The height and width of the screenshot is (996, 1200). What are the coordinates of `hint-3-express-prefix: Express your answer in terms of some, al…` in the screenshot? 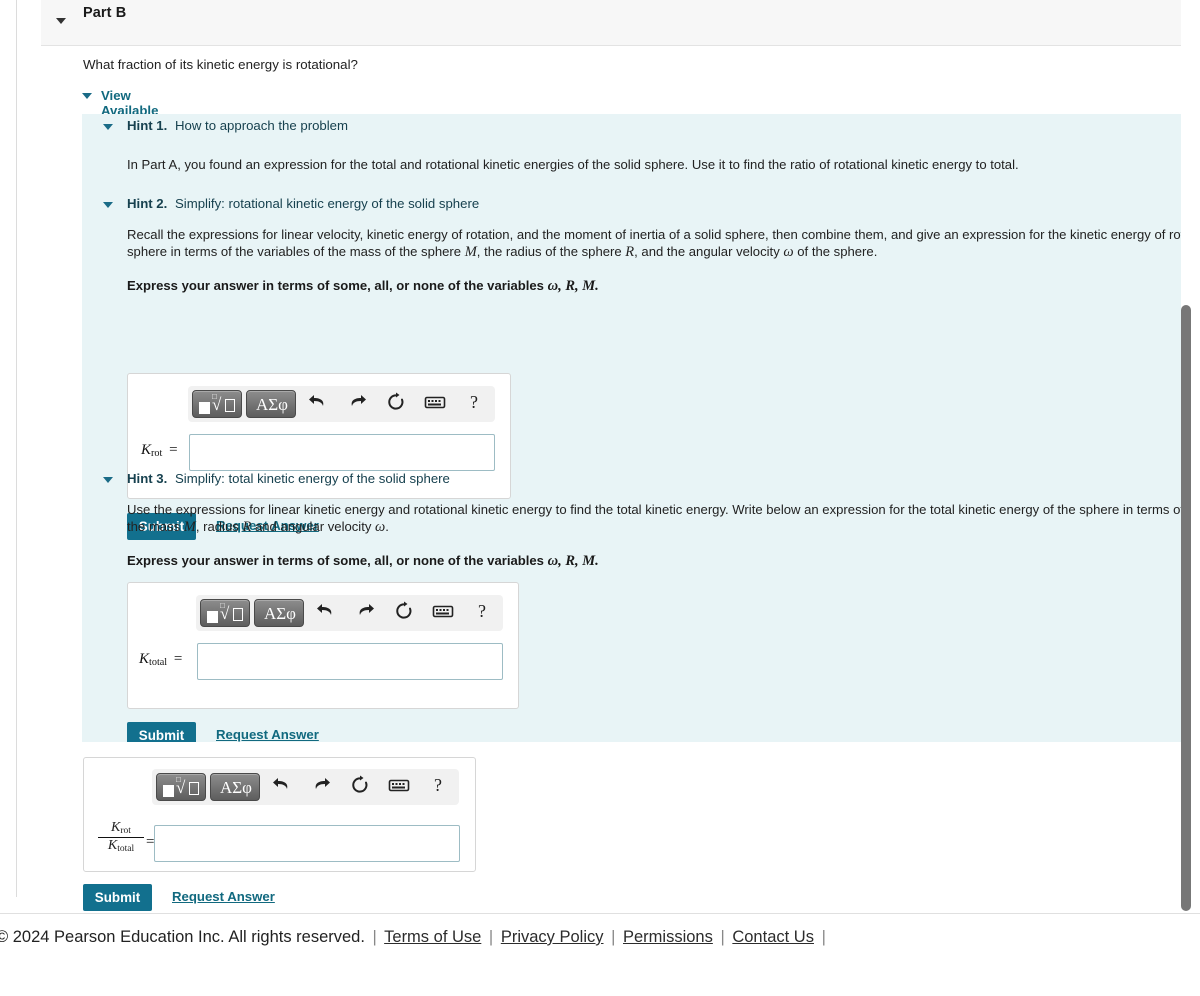 It's located at (337, 560).